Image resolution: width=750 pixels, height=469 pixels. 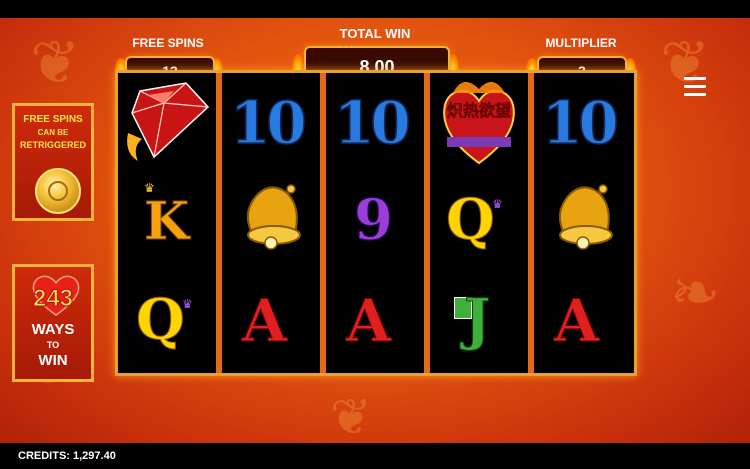 What do you see at coordinates (477, 320) in the screenshot?
I see `jack-letter: J` at bounding box center [477, 320].